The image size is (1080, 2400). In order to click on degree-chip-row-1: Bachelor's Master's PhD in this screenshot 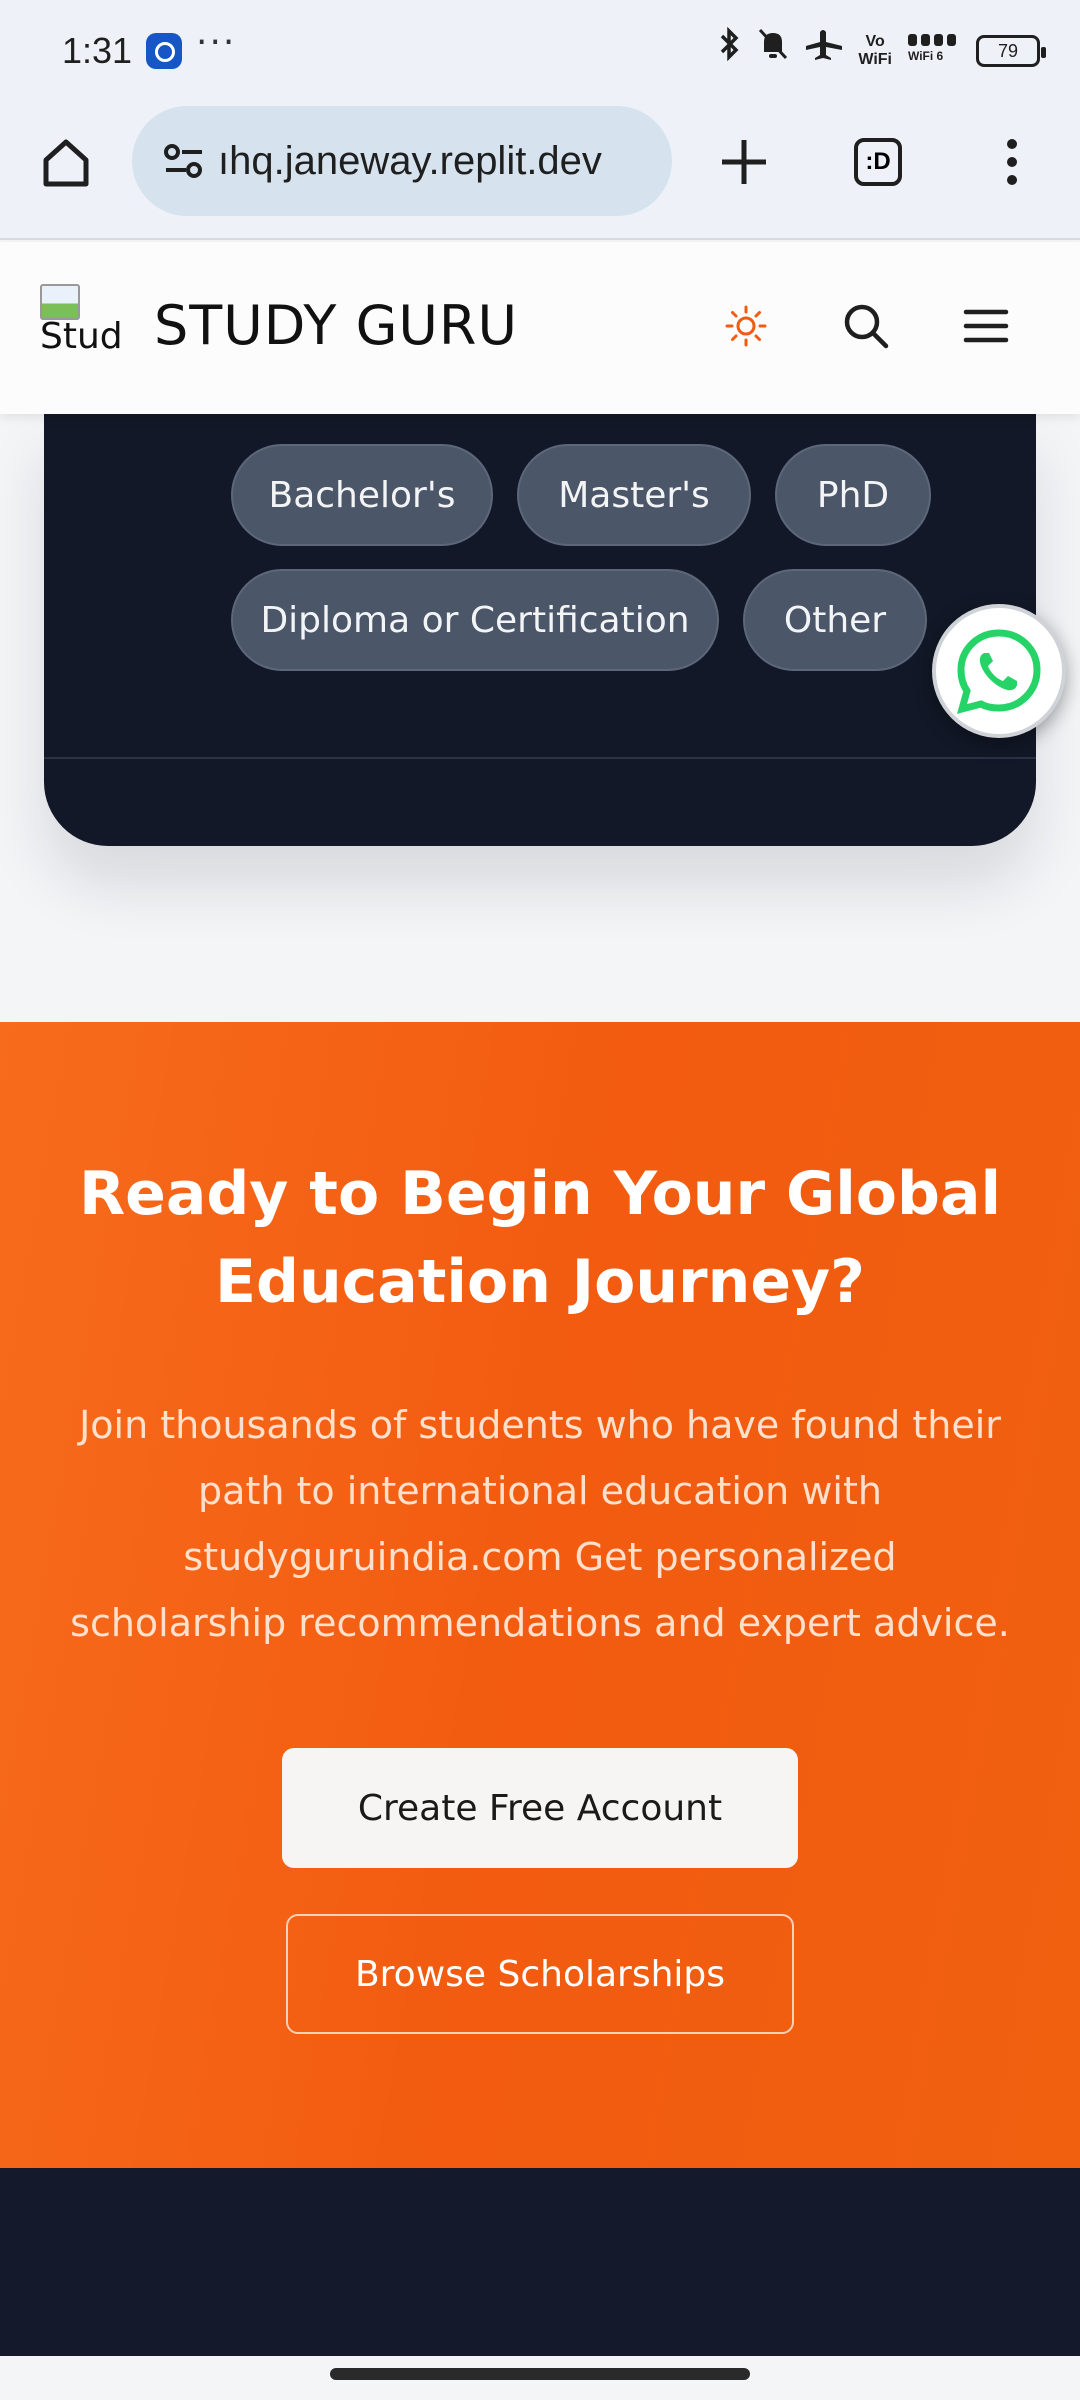, I will do `click(581, 495)`.